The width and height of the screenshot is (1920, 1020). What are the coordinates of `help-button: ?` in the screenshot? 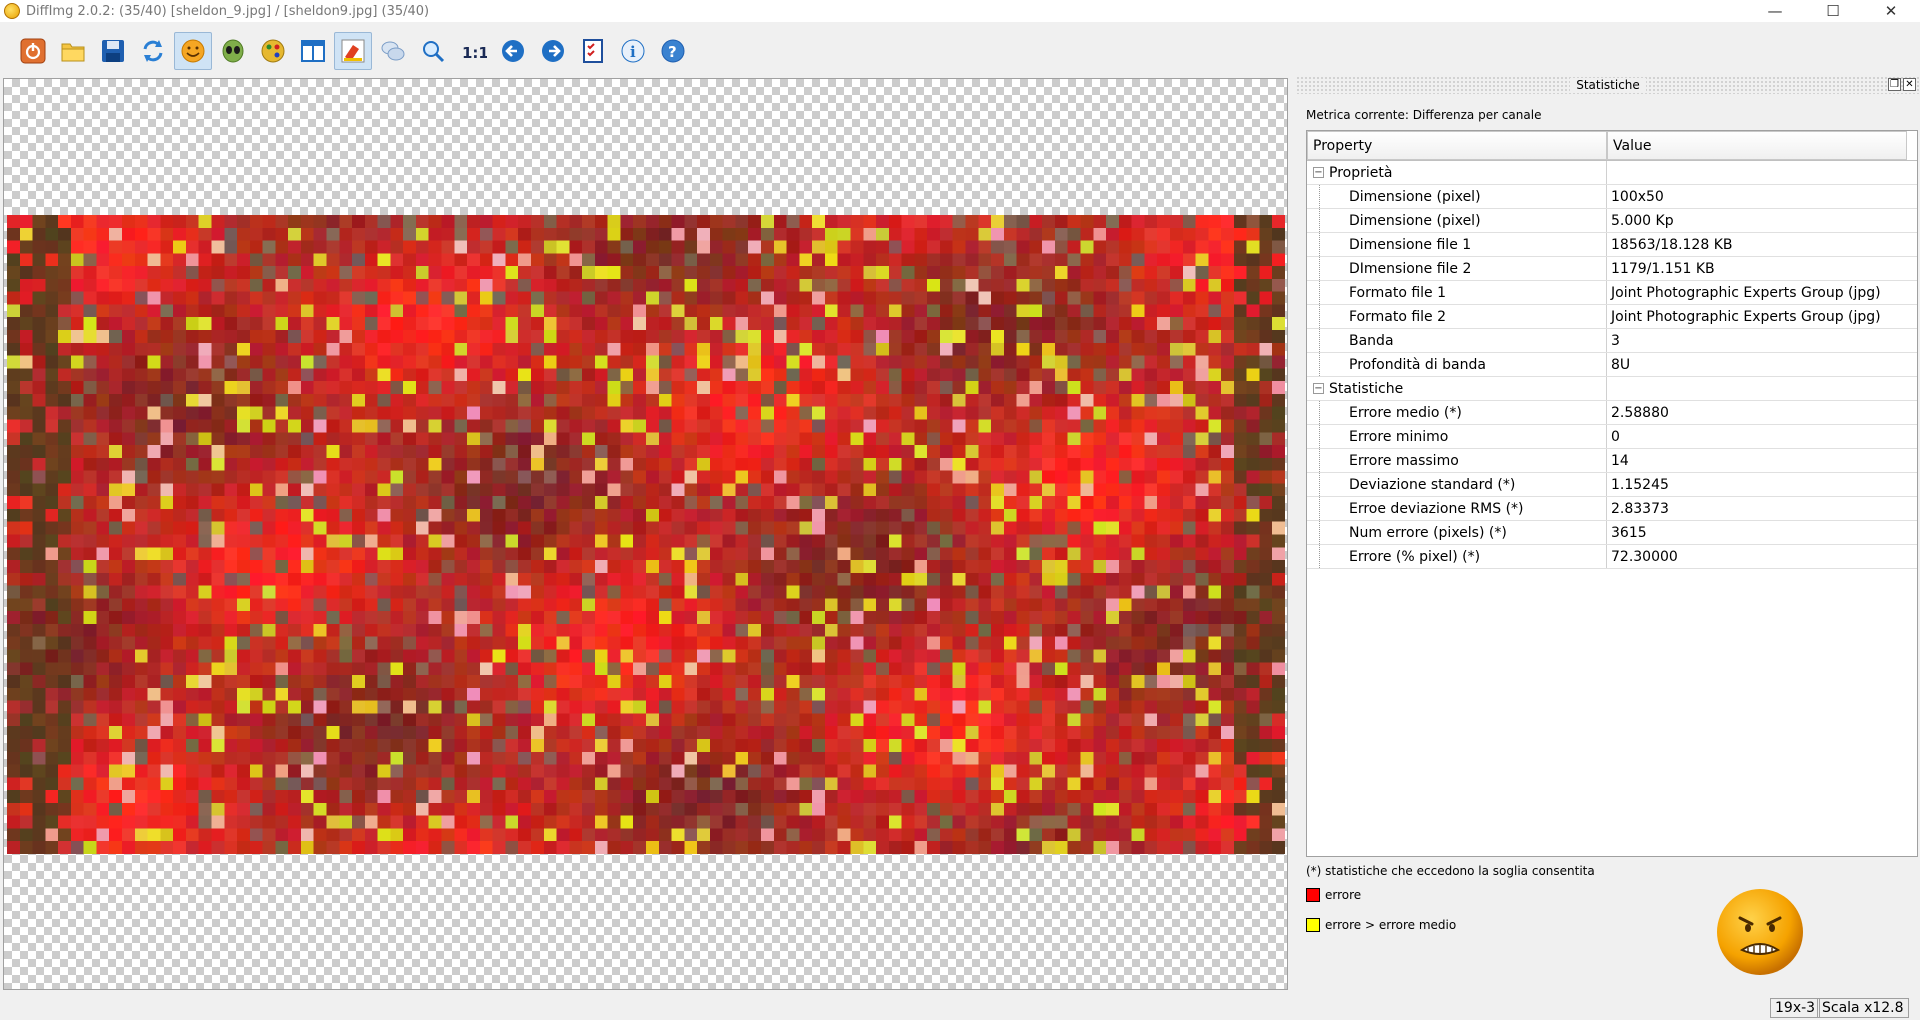 It's located at (673, 51).